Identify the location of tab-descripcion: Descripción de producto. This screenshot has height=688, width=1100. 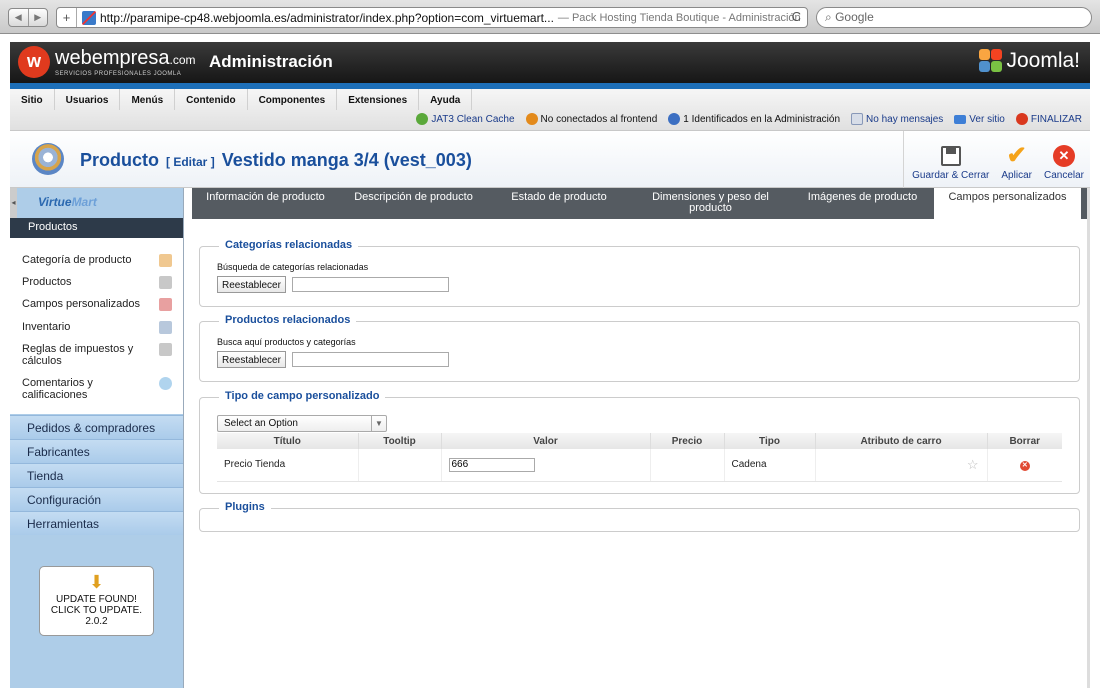
(413, 203).